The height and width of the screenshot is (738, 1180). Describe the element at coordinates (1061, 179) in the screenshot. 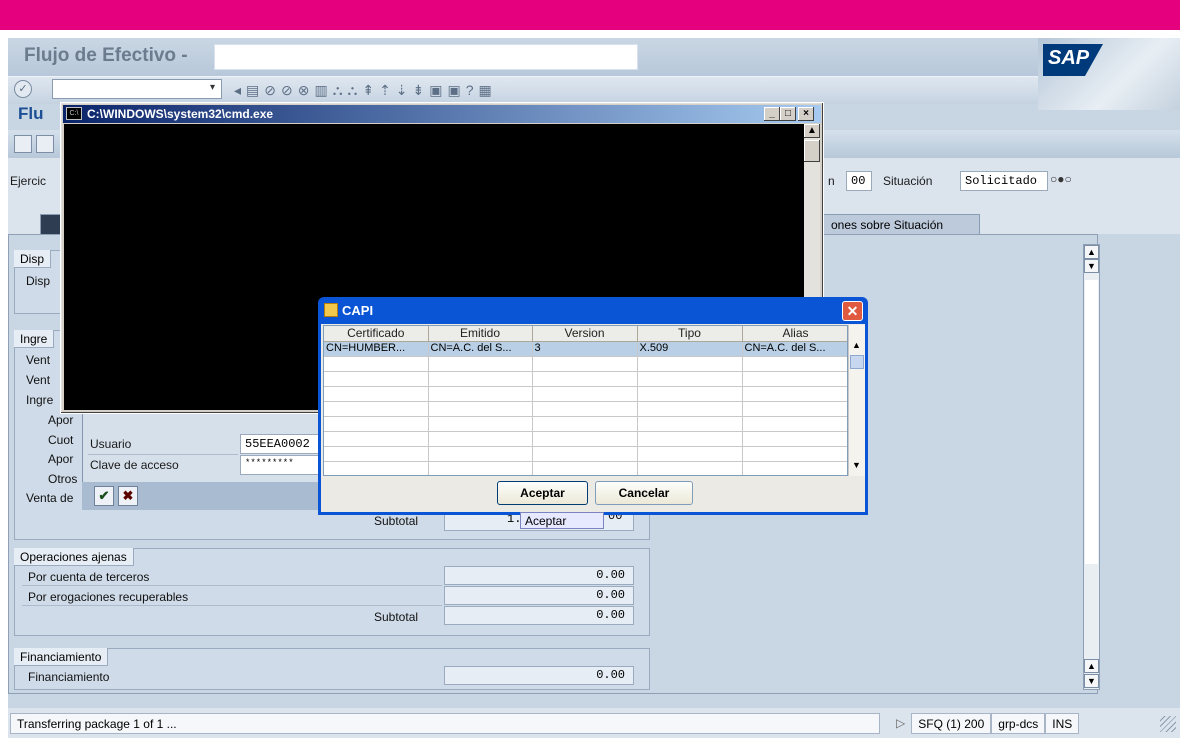

I see `status-lights-icon: ○●○` at that location.